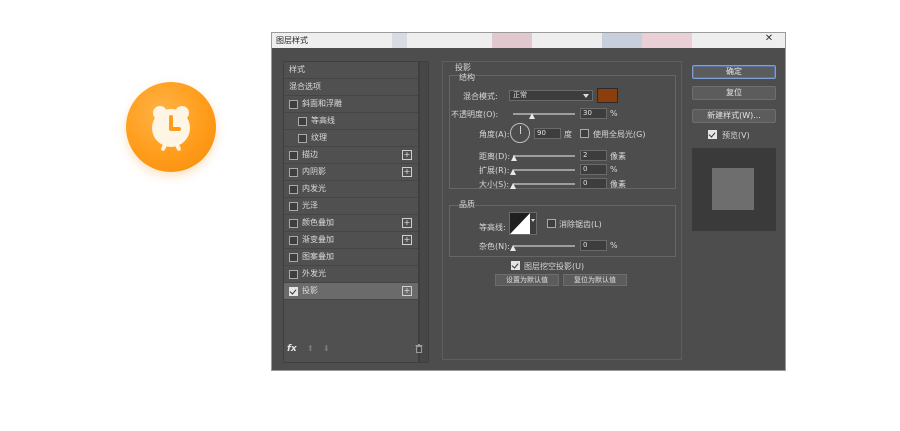 Image resolution: width=900 pixels, height=431 pixels. I want to click on style-item-label: 渐变叠加, so click(318, 239).